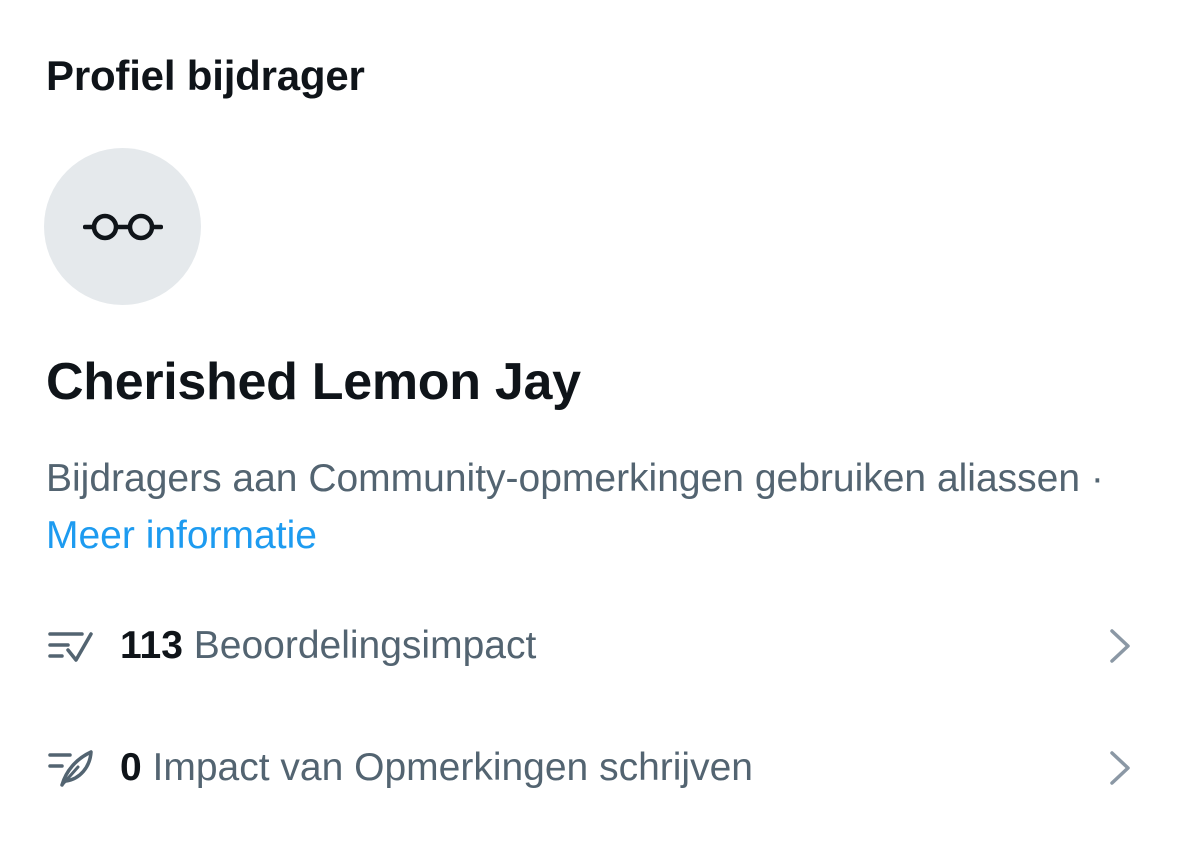 The image size is (1200, 847). I want to click on writing-impact-text: 0 Impact van Opmerkingen schrijven, so click(436, 768).